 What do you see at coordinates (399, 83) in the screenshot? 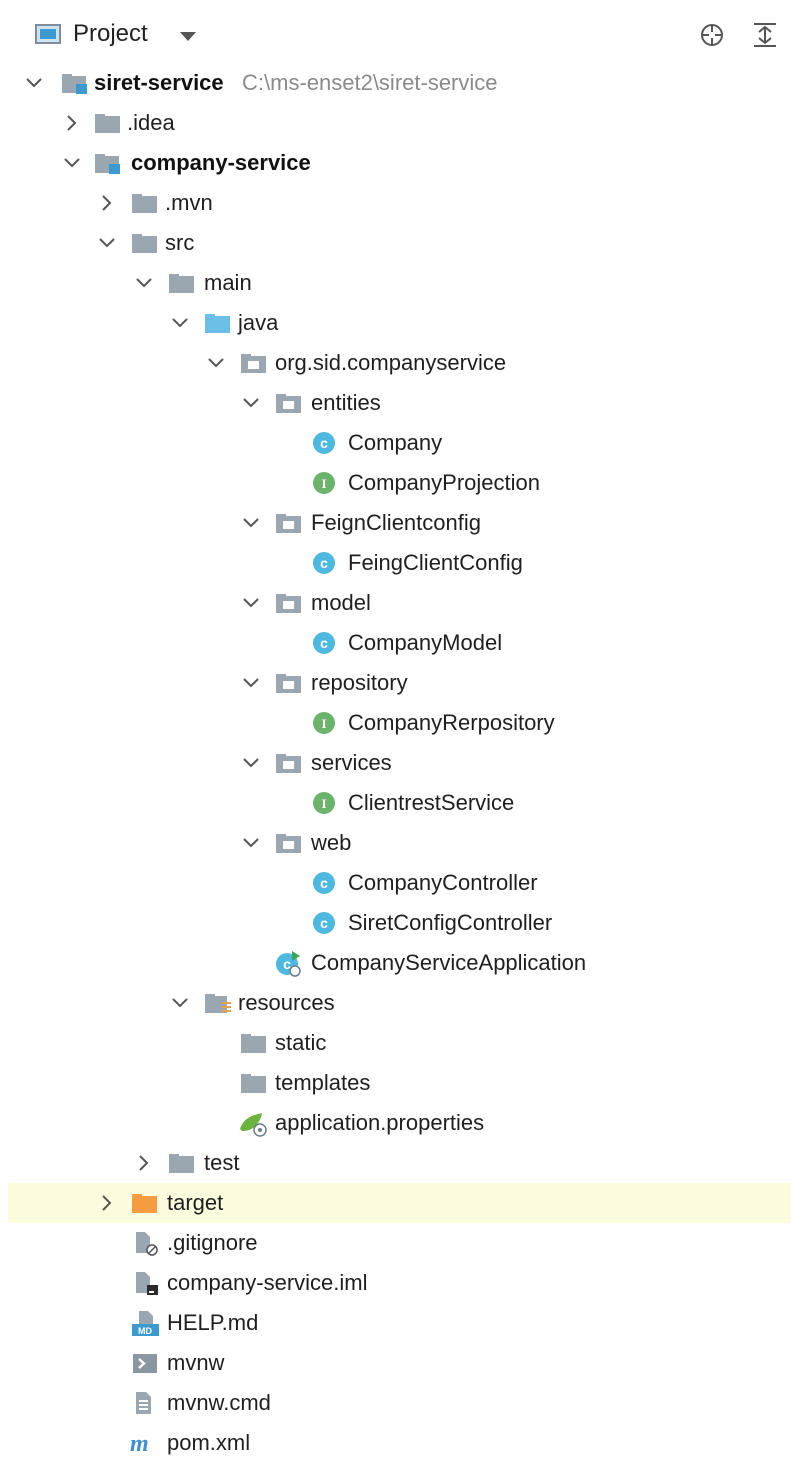
I see `tree-row-siret-service: siret-service C:\ms-enset2\siret-service` at bounding box center [399, 83].